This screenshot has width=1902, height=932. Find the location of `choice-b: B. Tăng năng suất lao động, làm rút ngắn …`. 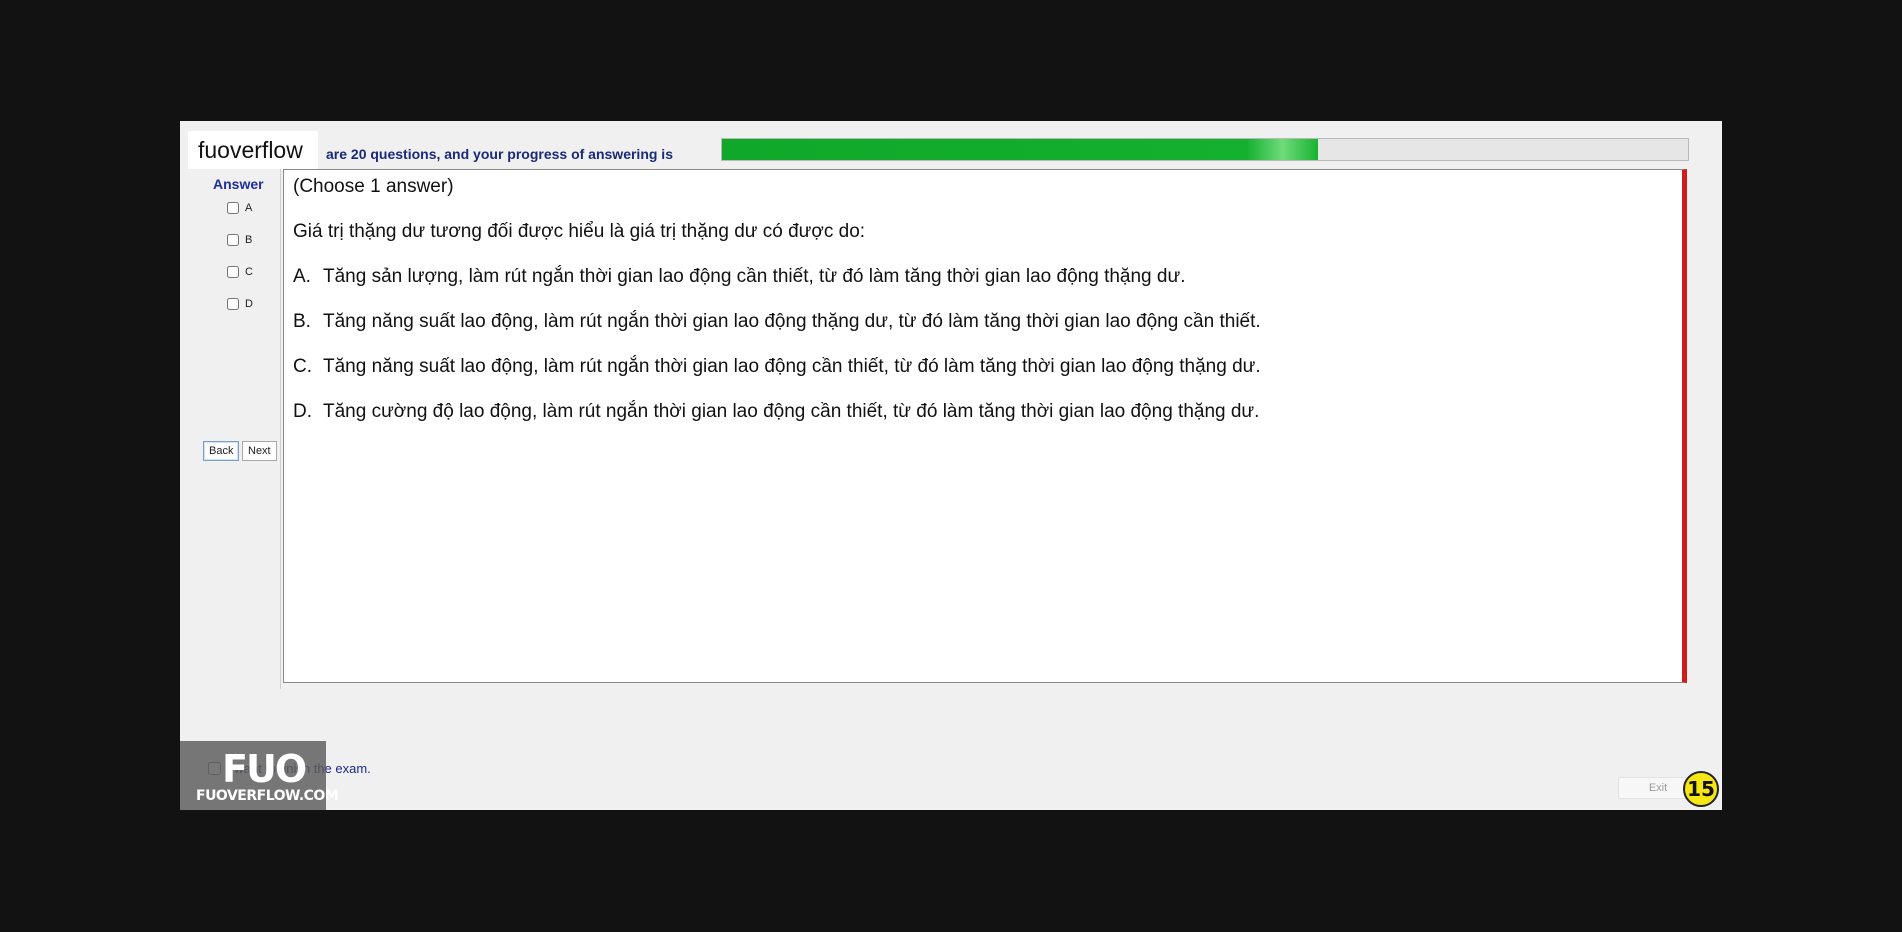

choice-b: B. Tăng năng suất lao động, làm rút ngắn … is located at coordinates (777, 322).